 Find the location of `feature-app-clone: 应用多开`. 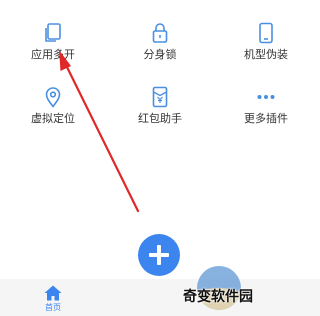

feature-app-clone: 应用多开 is located at coordinates (53, 30).